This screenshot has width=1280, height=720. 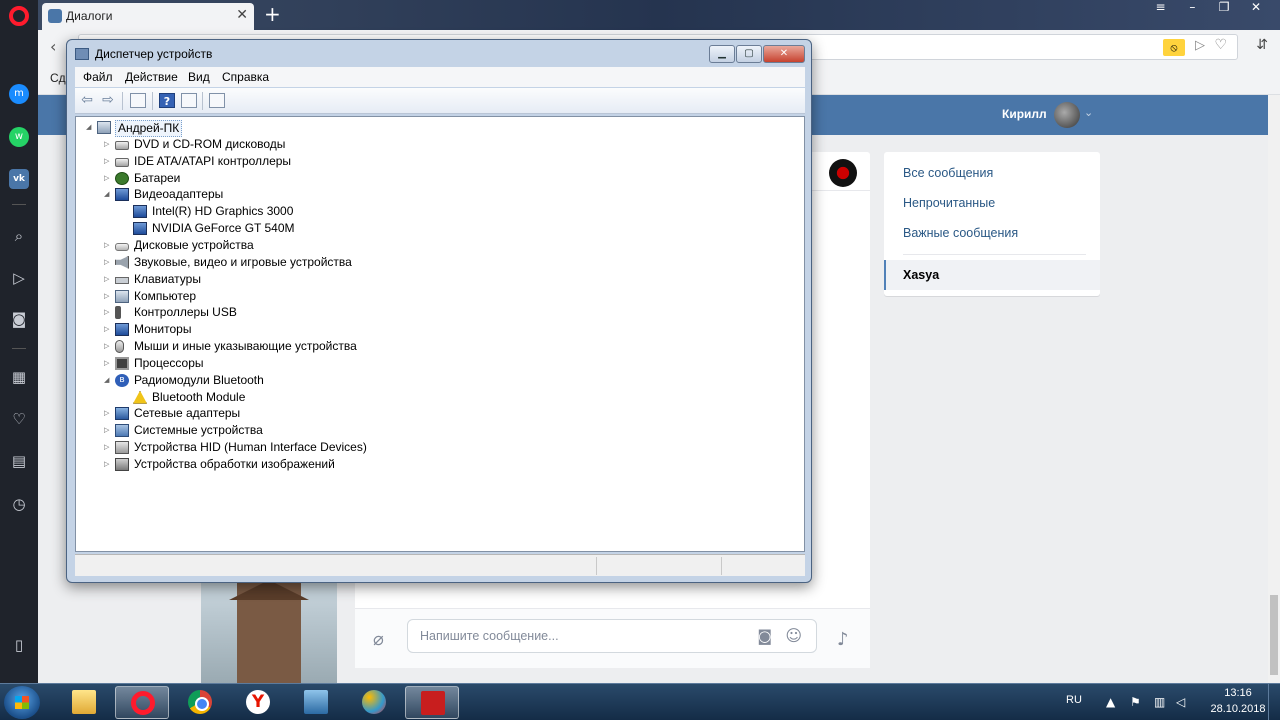 What do you see at coordinates (1161, 7) in the screenshot?
I see `tab-menu-icon: ≡` at bounding box center [1161, 7].